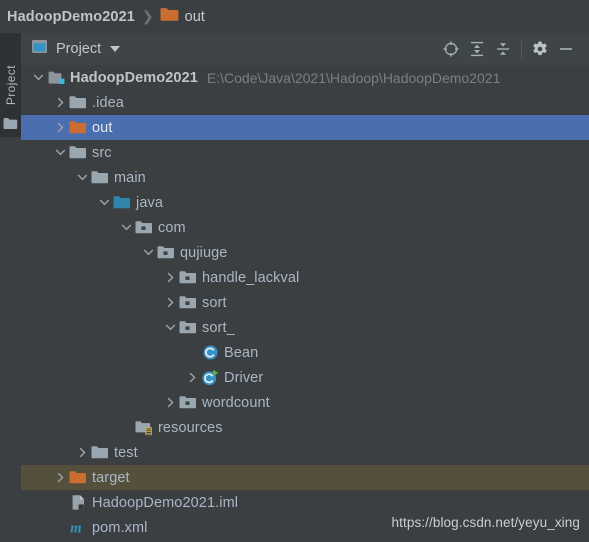 Image resolution: width=589 pixels, height=542 pixels. I want to click on tree-row-bean: Bean, so click(305, 352).